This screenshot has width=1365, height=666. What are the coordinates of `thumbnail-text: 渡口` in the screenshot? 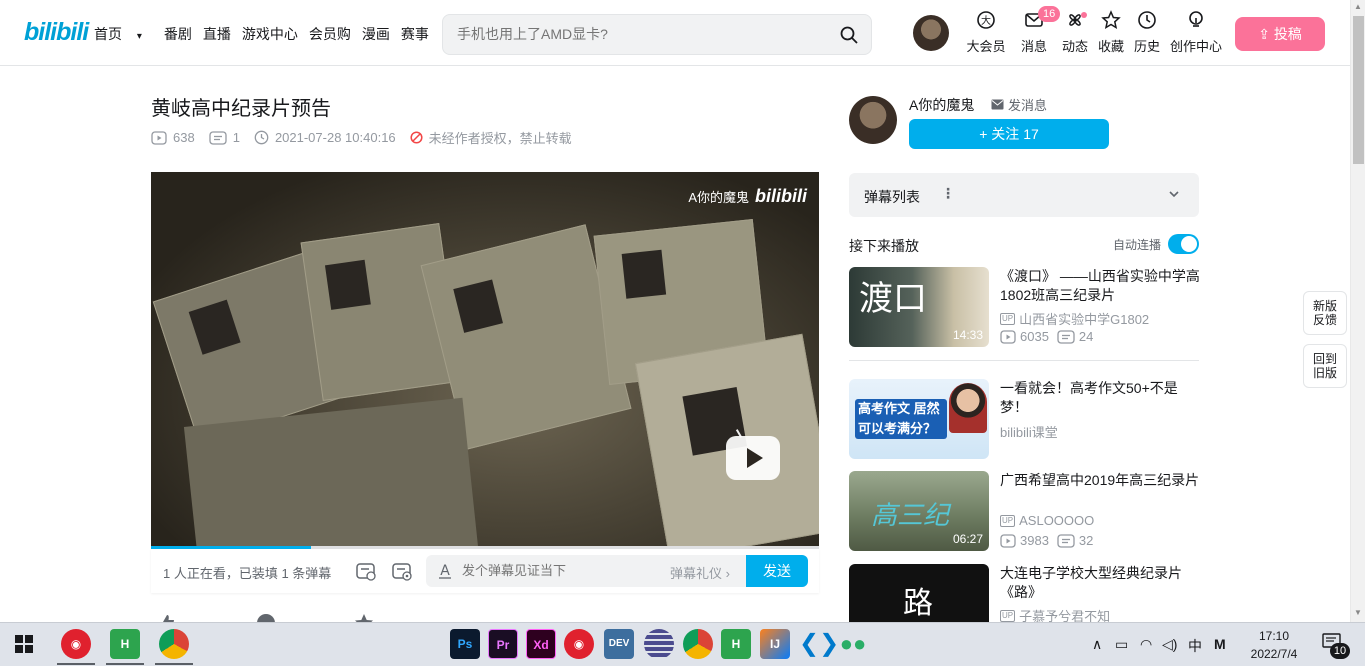 It's located at (893, 299).